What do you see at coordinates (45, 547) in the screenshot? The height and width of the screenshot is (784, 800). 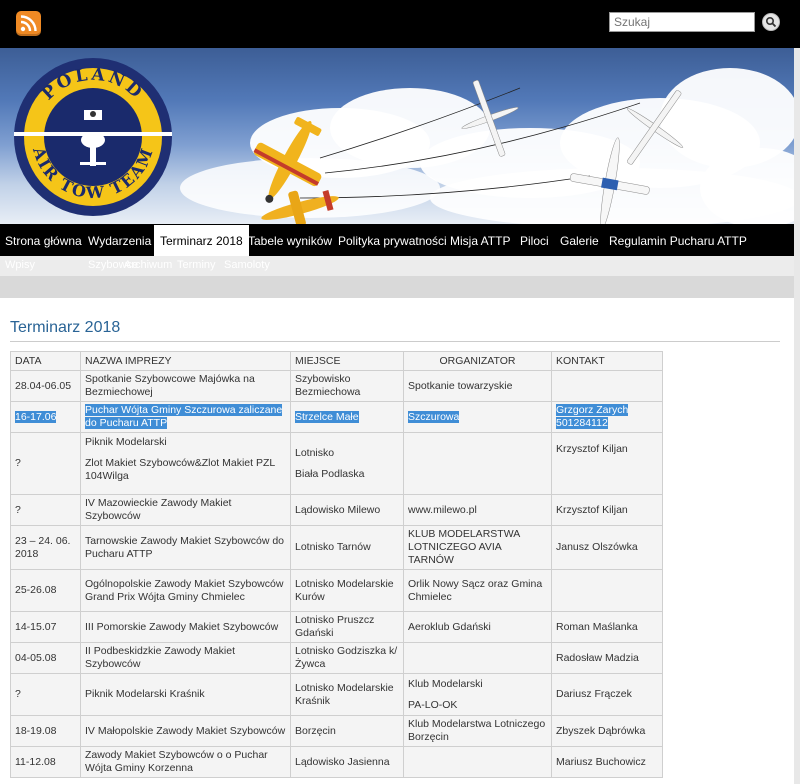 I see `cell-date: 23 – 24. 06. 2018` at bounding box center [45, 547].